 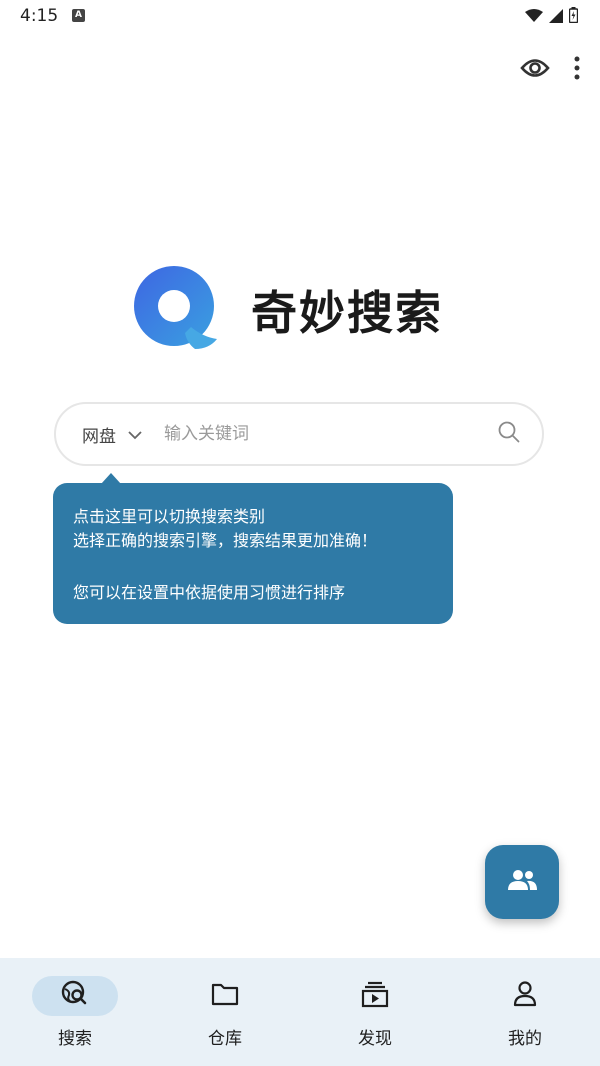 What do you see at coordinates (175, 310) in the screenshot?
I see `app-logo-icon` at bounding box center [175, 310].